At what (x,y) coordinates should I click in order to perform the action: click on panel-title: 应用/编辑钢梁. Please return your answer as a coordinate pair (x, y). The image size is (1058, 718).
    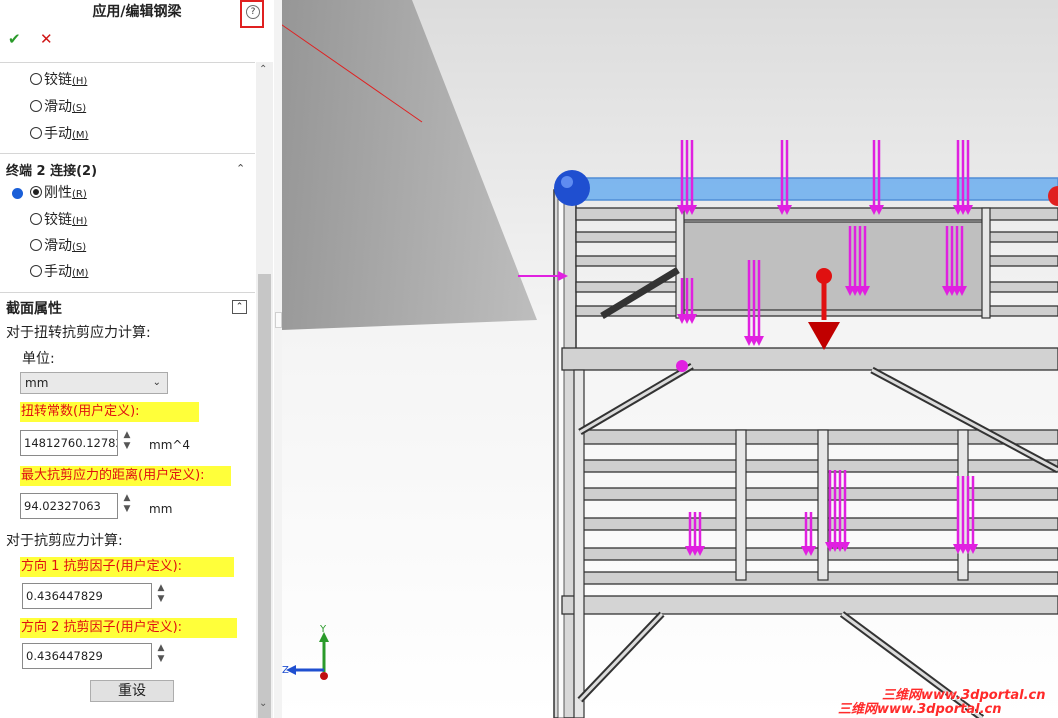
    Looking at the image, I should click on (137, 12).